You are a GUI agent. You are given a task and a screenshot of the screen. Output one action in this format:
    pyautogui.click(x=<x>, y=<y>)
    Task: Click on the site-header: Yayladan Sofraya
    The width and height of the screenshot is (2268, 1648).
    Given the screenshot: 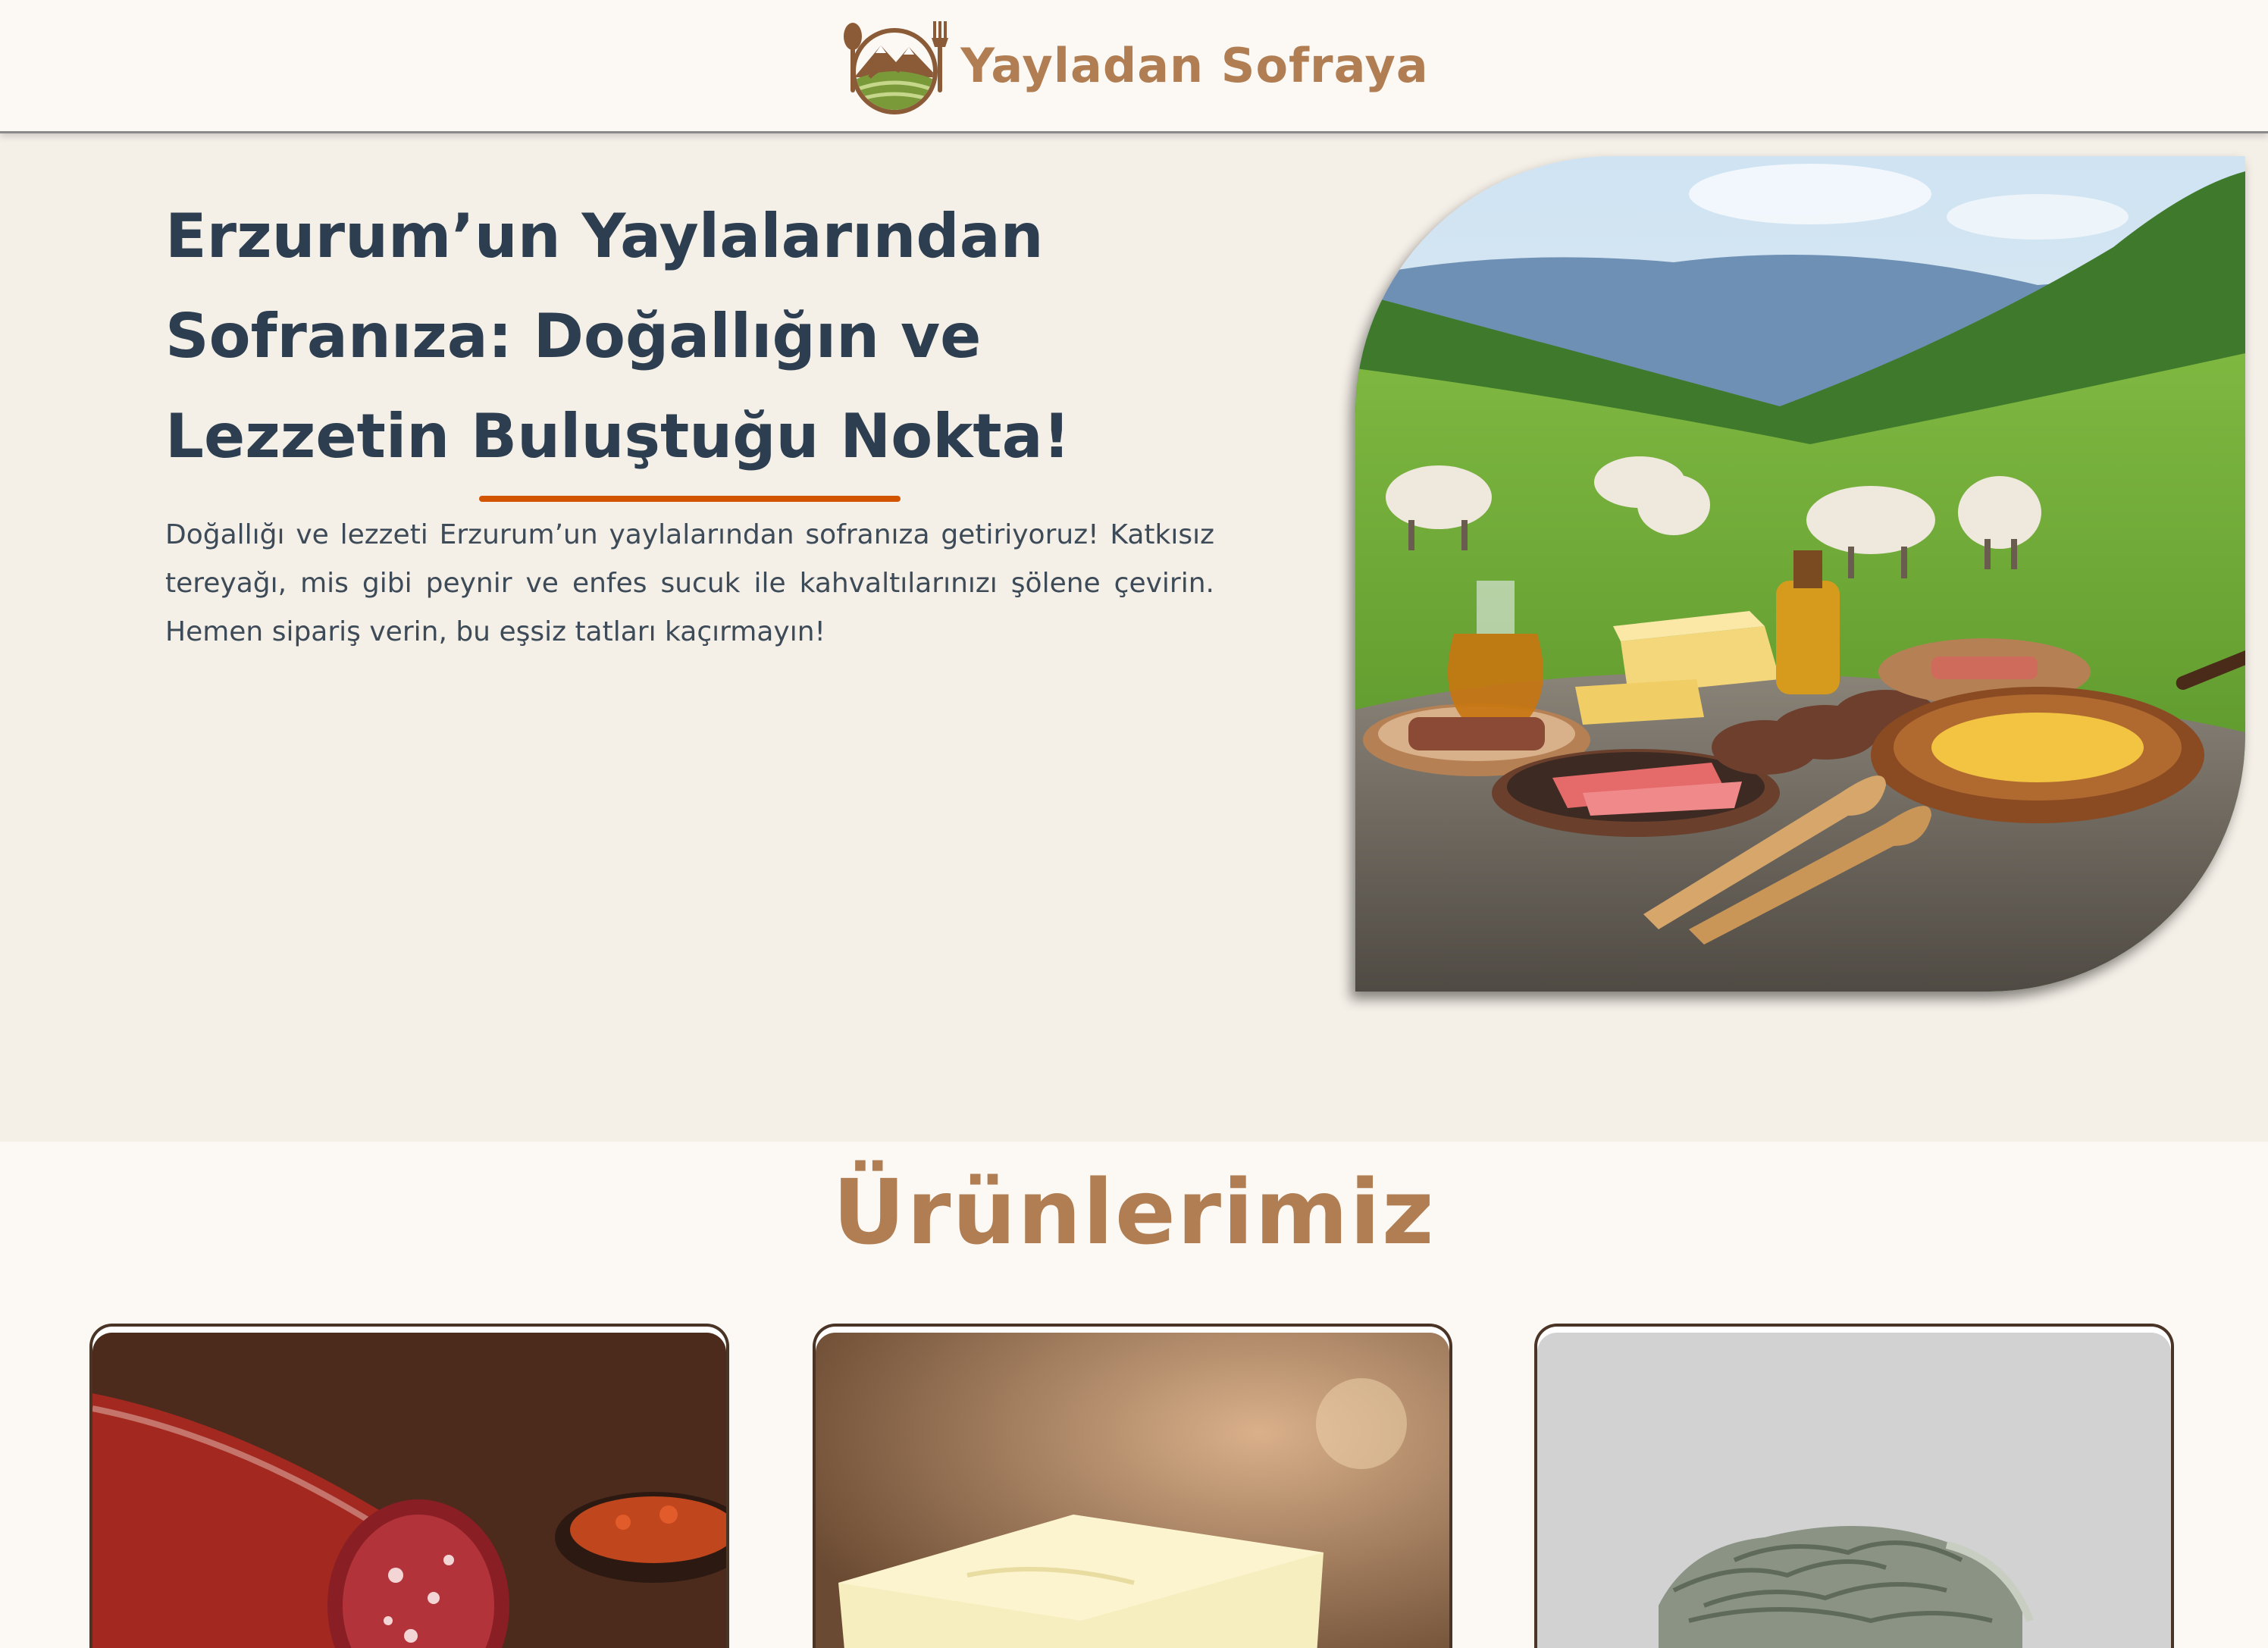 What is the action you would take?
    pyautogui.click(x=1134, y=66)
    